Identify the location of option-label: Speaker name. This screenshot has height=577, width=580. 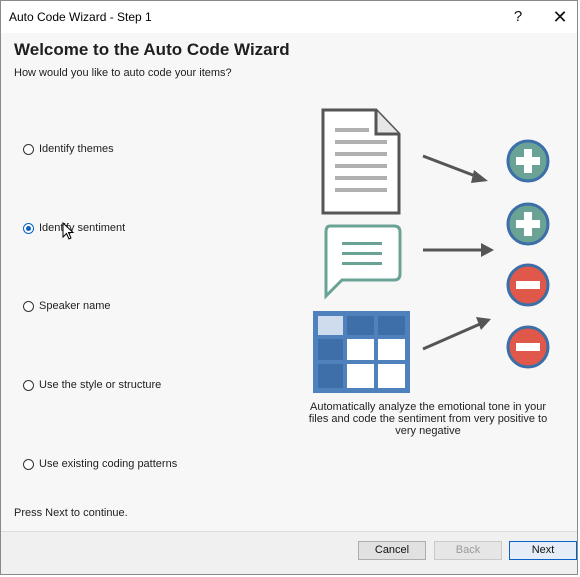
(75, 306).